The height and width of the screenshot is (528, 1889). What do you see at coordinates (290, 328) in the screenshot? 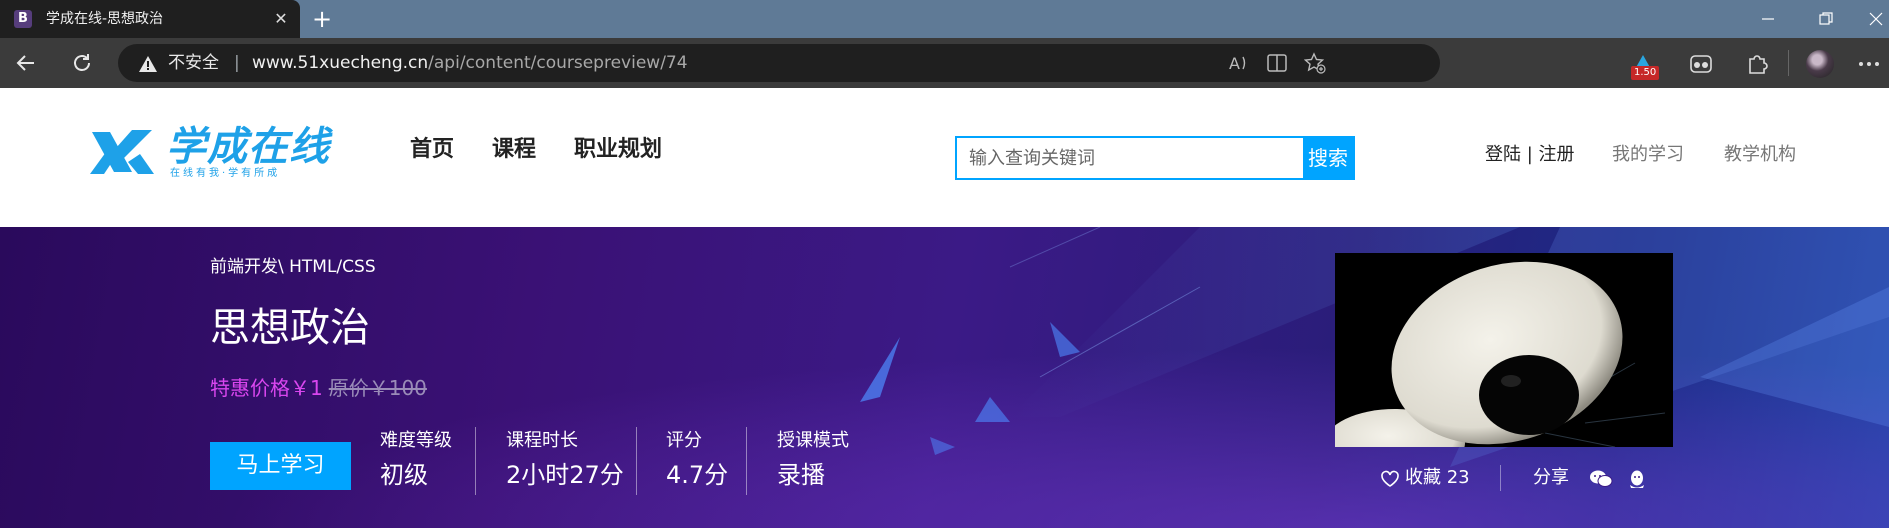
I see `course-title: 思想政治` at bounding box center [290, 328].